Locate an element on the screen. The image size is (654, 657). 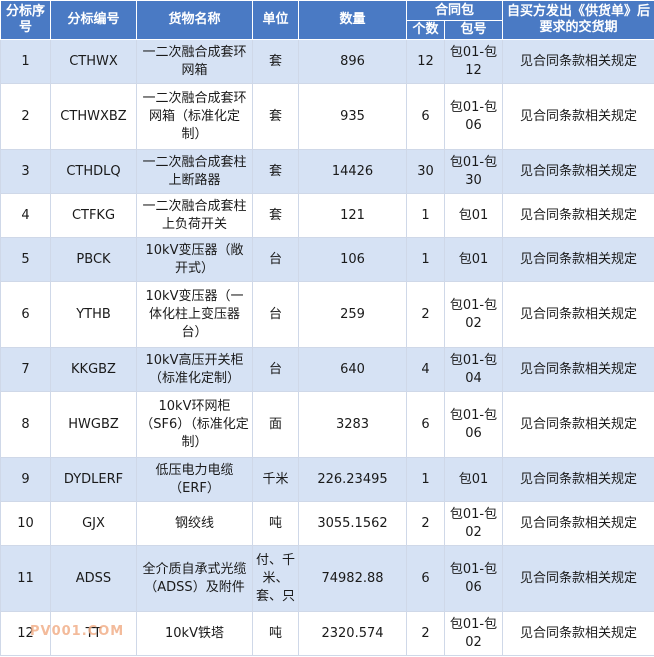
cell-pkg: 包01-包04 is located at coordinates (473, 369).